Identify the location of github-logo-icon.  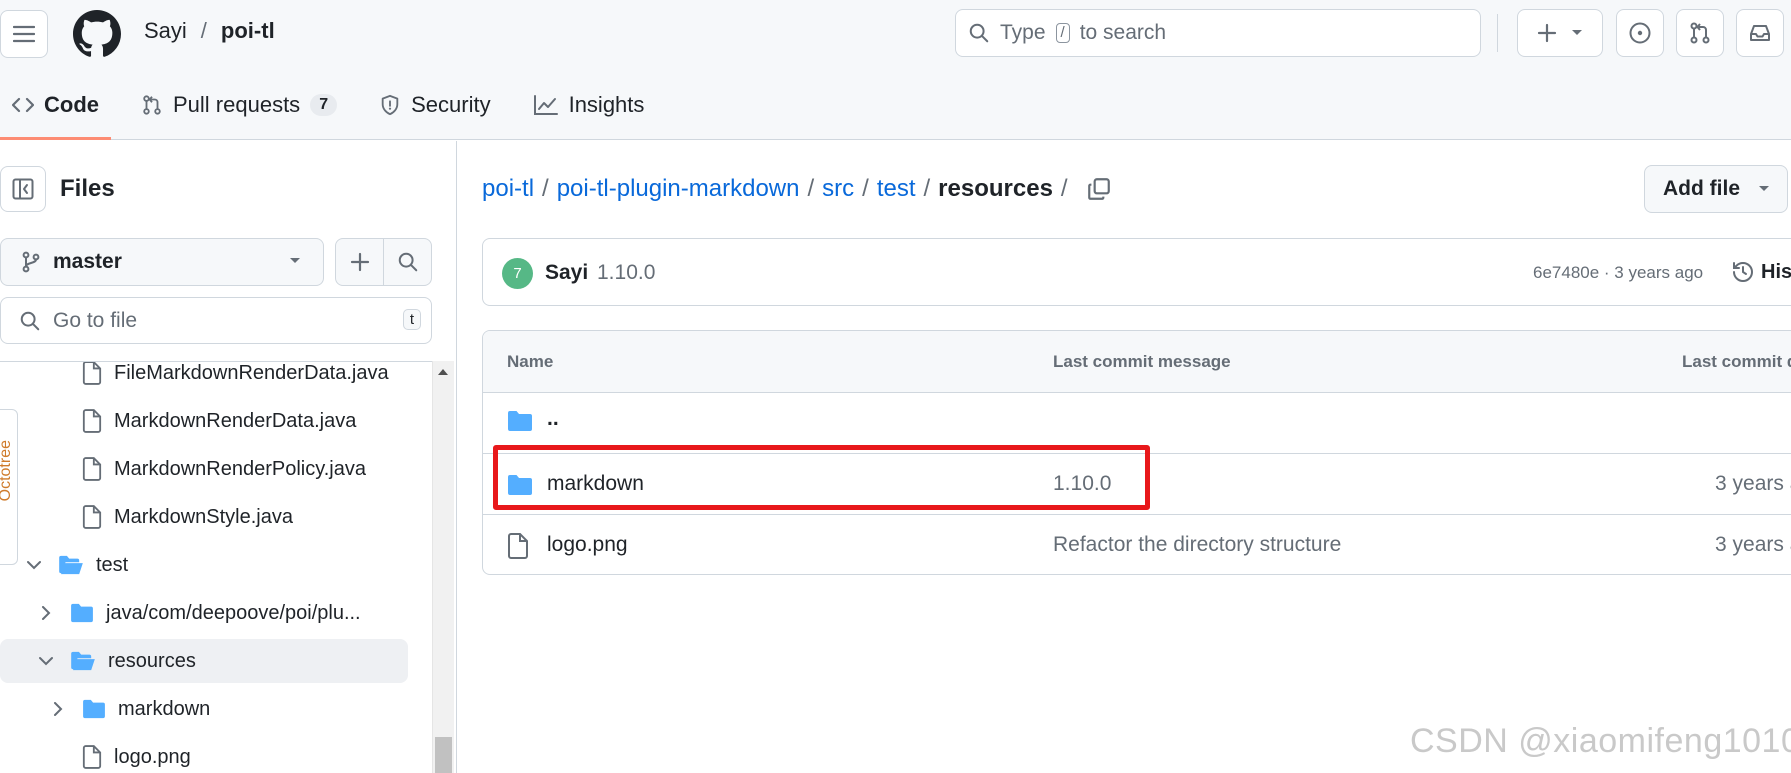
(97, 34).